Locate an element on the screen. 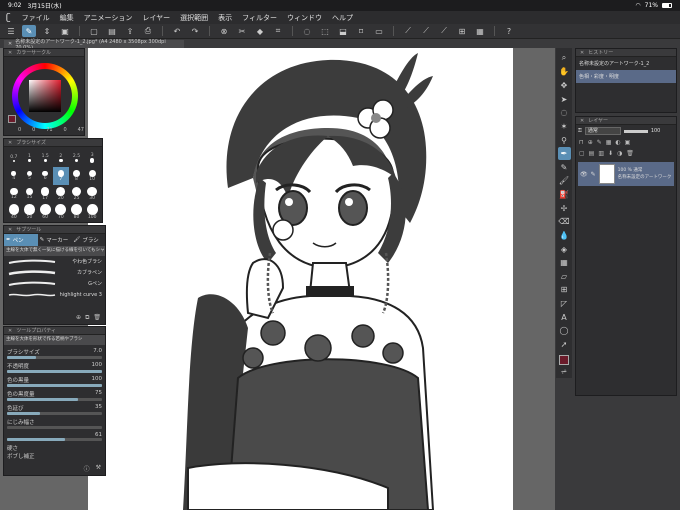  save-icon: ▣ is located at coordinates (65, 31).